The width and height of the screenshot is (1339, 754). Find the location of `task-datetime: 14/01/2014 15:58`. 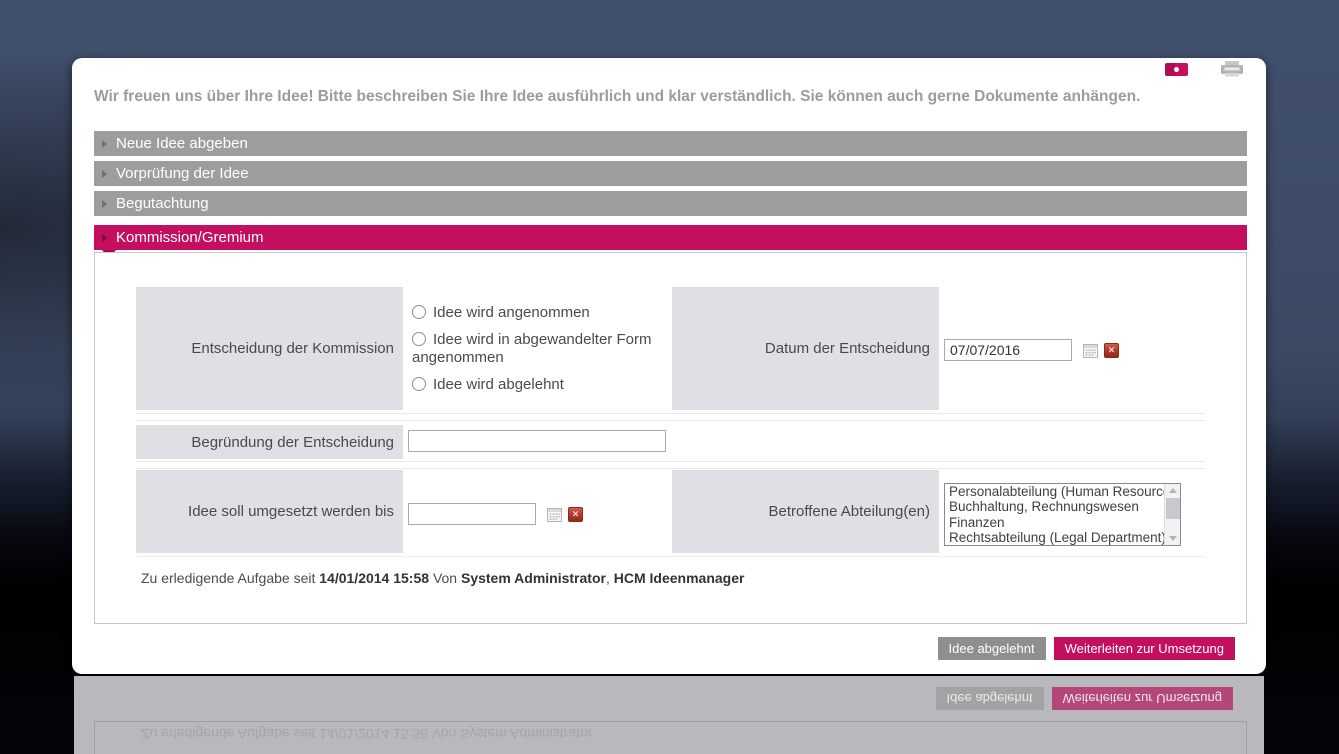

task-datetime: 14/01/2014 15:58 is located at coordinates (374, 578).